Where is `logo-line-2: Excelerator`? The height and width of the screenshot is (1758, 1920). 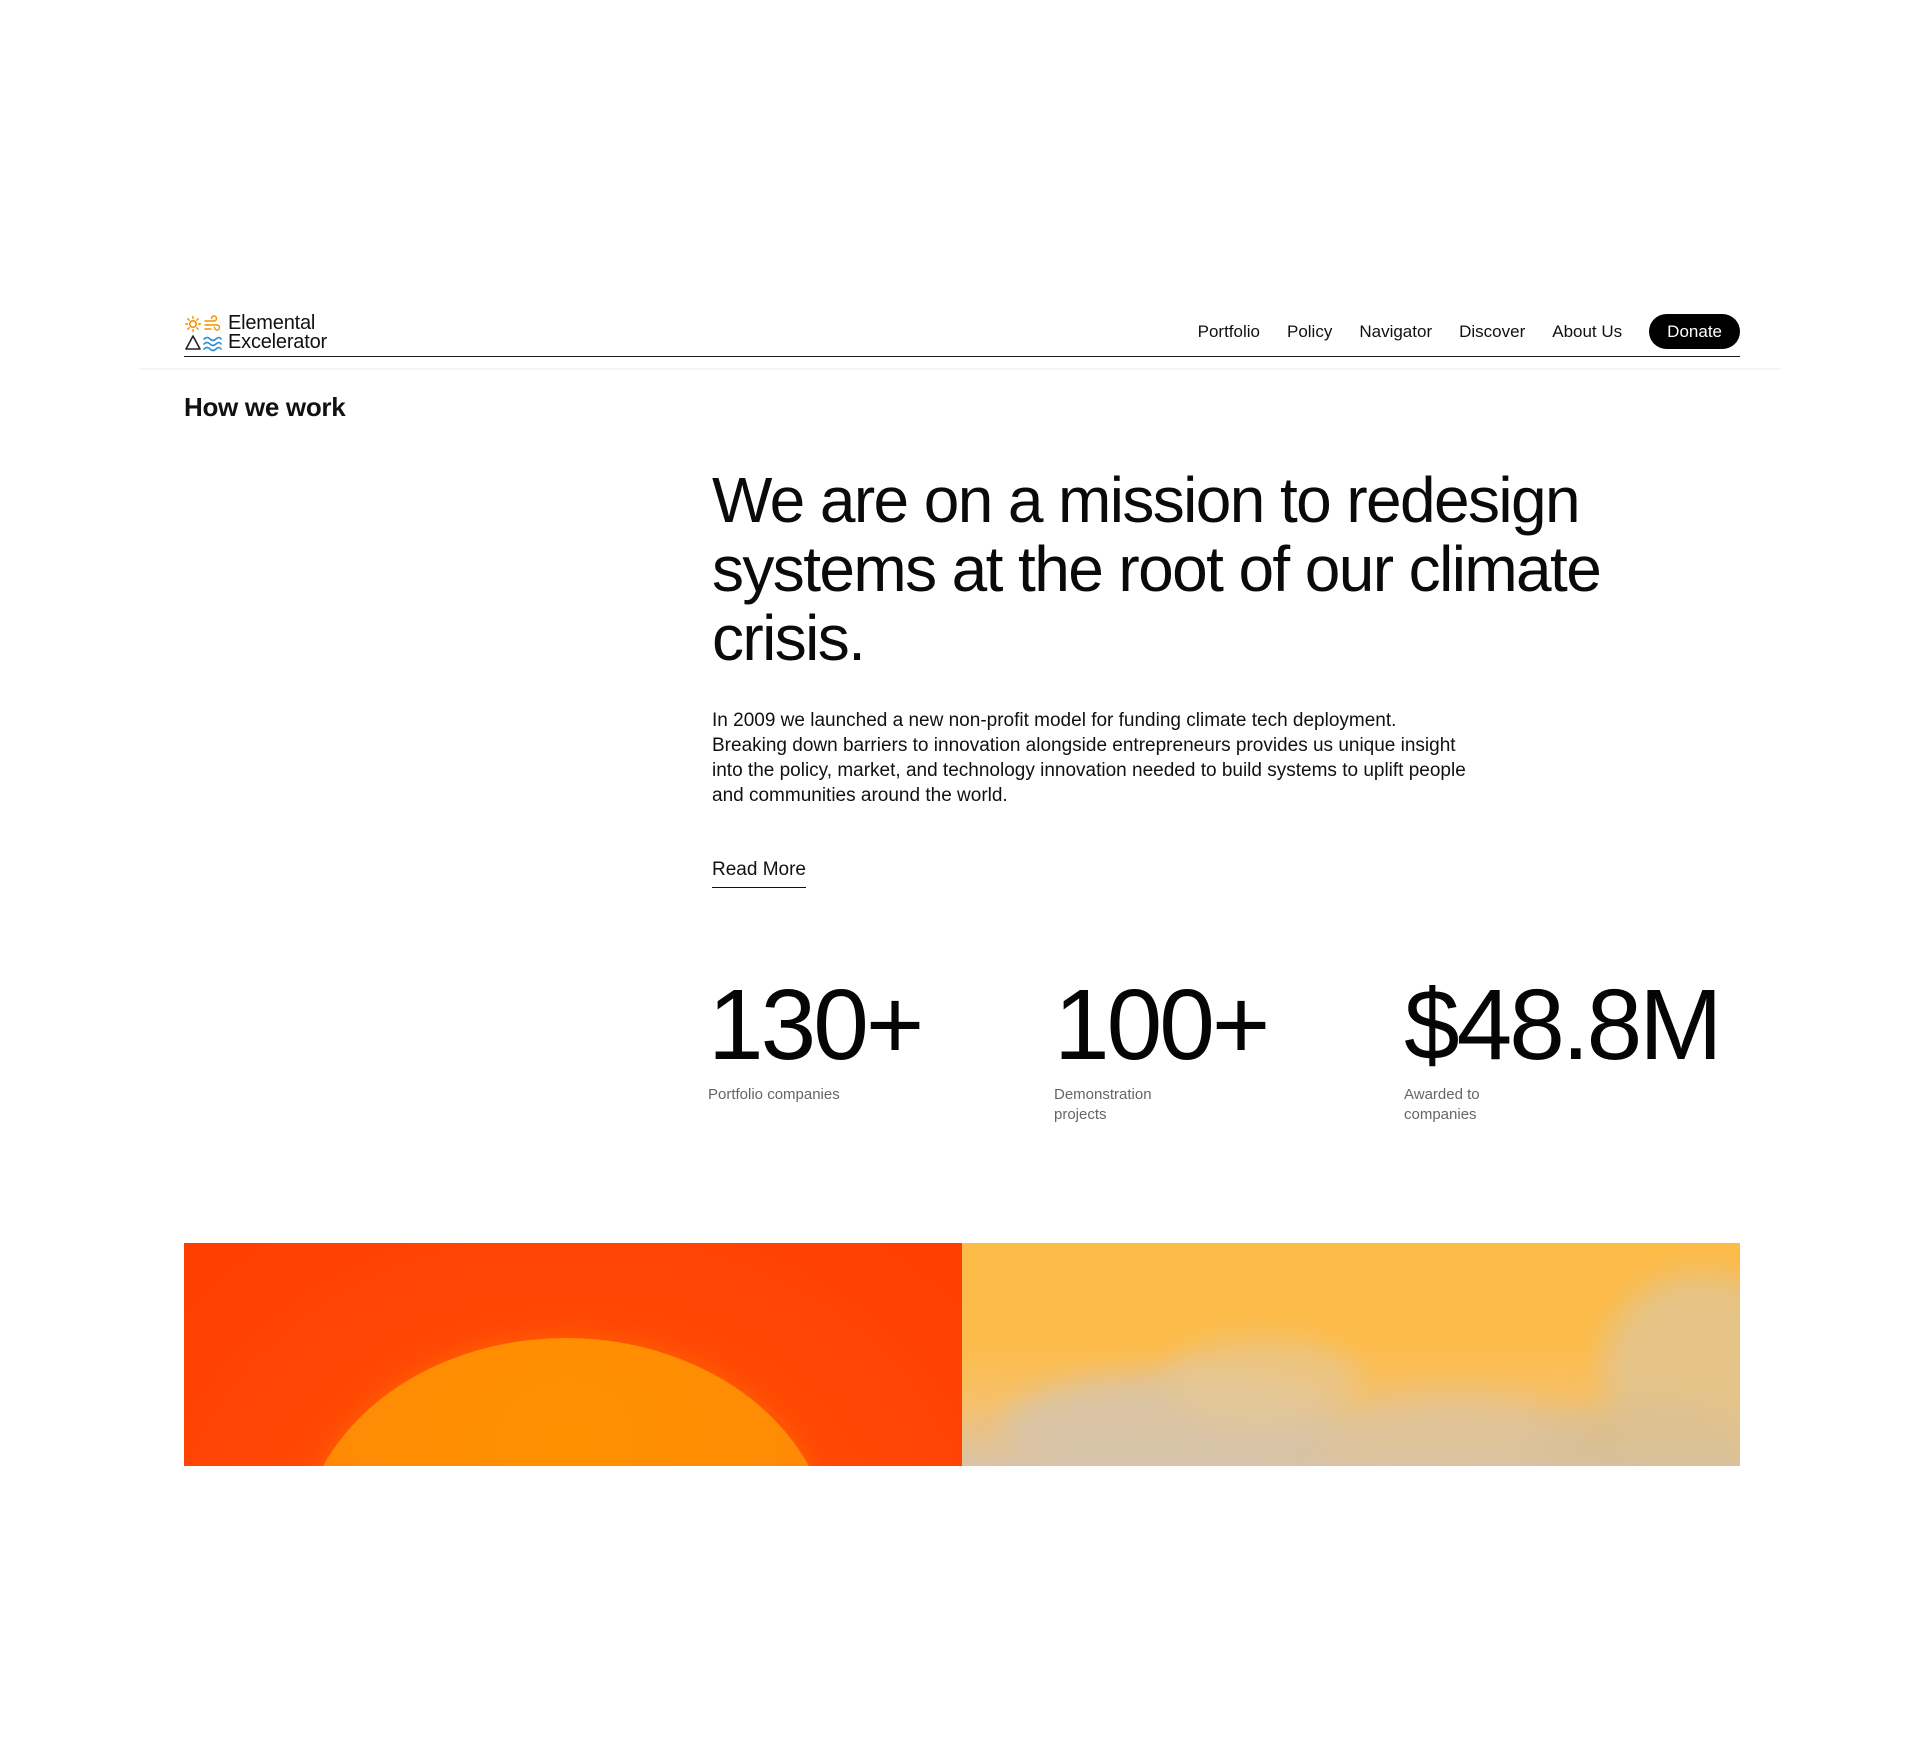 logo-line-2: Excelerator is located at coordinates (277, 342).